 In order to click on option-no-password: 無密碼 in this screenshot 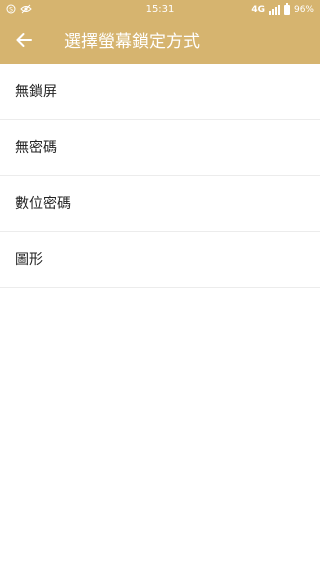, I will do `click(160, 148)`.